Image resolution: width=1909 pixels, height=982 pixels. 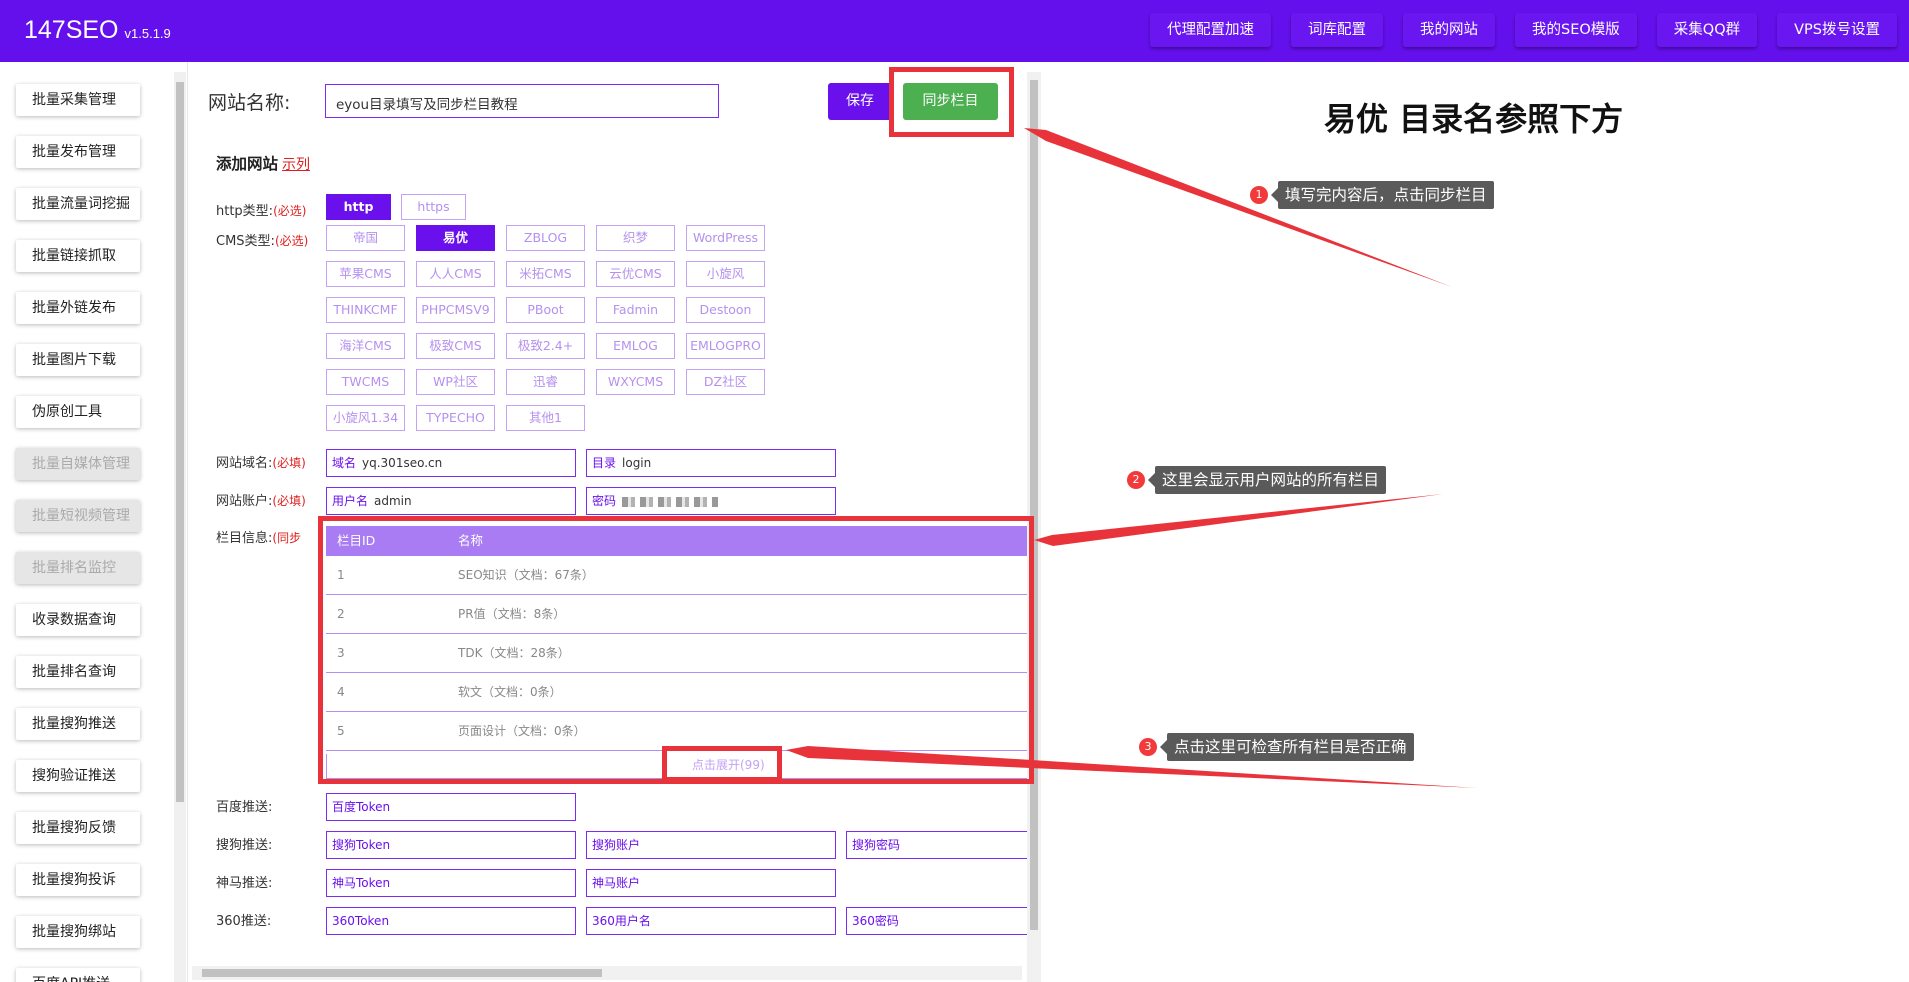 What do you see at coordinates (296, 165) in the screenshot?
I see `example-link: 示列` at bounding box center [296, 165].